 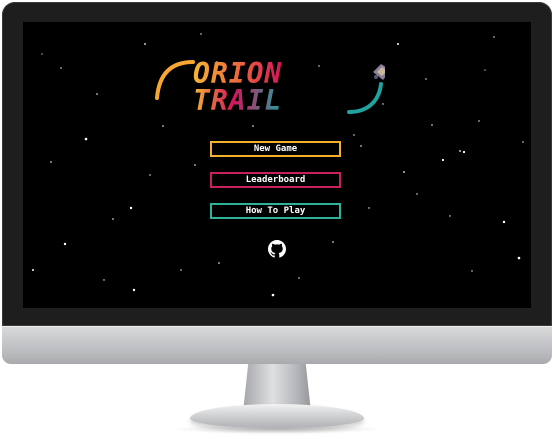 What do you see at coordinates (237, 100) in the screenshot?
I see `logo-line-trail: TRAIL` at bounding box center [237, 100].